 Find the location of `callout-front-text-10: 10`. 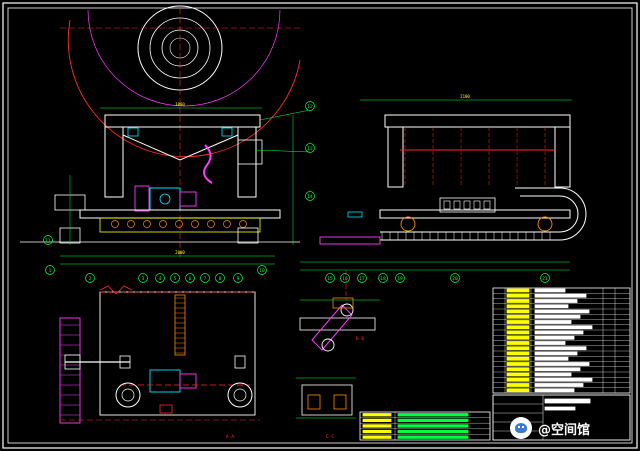

callout-front-text-10: 10 is located at coordinates (262, 271).